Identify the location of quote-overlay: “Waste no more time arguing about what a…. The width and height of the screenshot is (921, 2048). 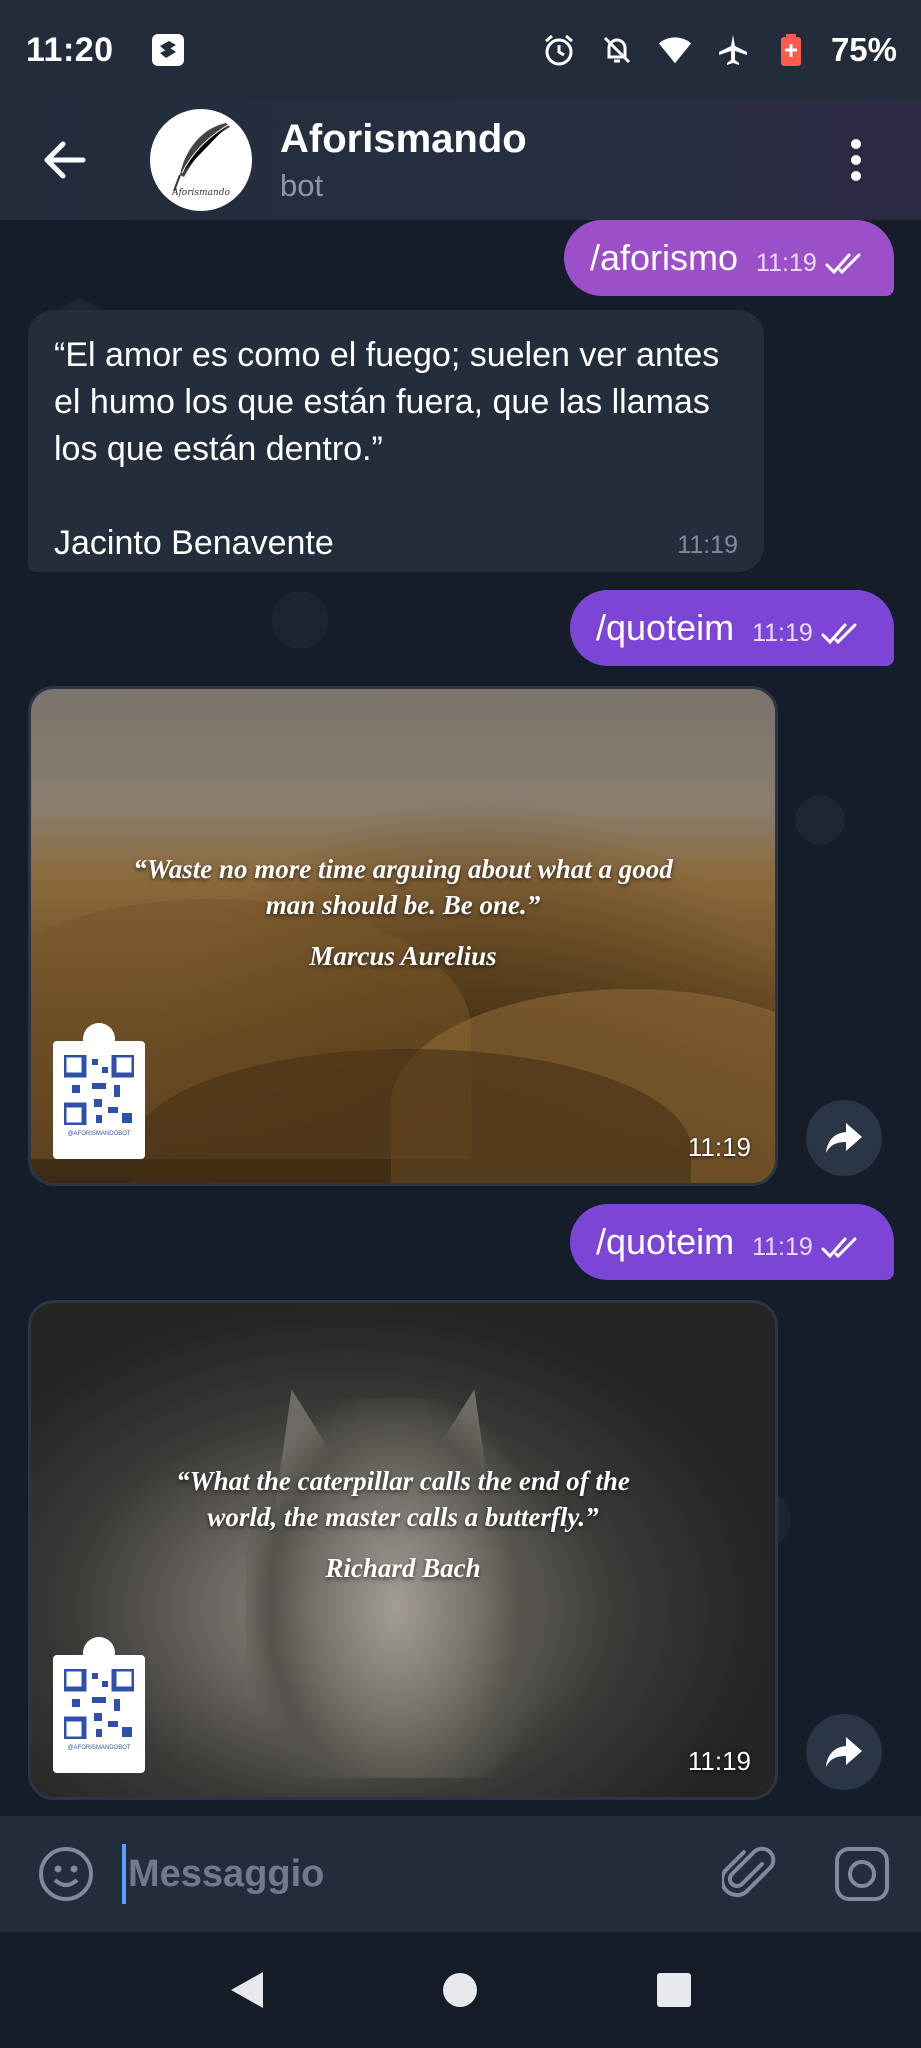
(403, 911).